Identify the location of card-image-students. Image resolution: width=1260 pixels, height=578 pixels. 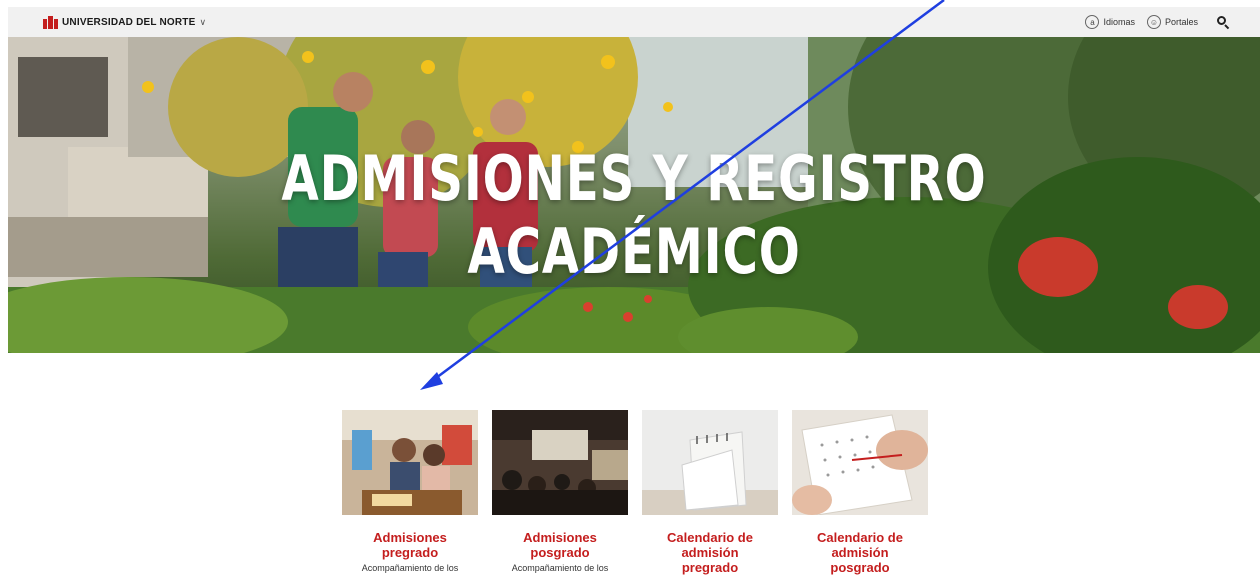
(410, 462).